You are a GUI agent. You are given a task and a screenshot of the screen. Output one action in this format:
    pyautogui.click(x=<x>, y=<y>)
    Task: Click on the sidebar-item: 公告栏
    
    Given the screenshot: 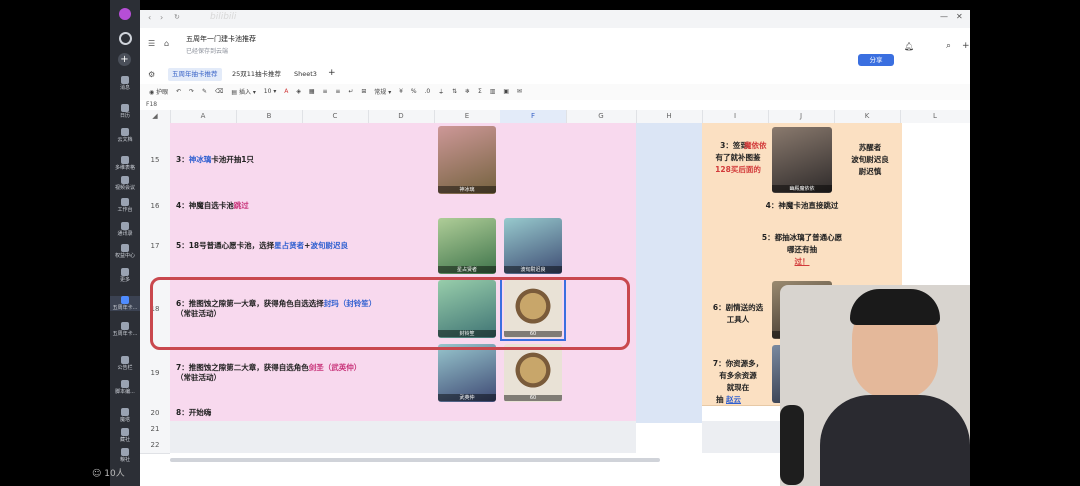 What is the action you would take?
    pyautogui.click(x=125, y=363)
    